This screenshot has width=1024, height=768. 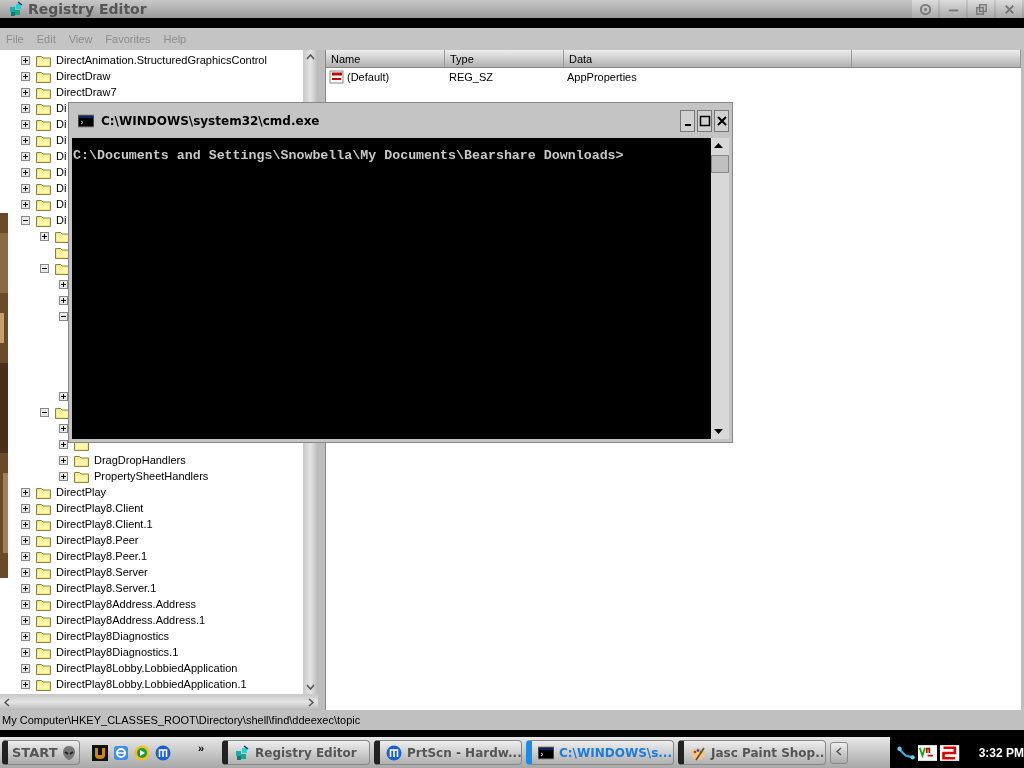 I want to click on network-icon, so click(x=906, y=752).